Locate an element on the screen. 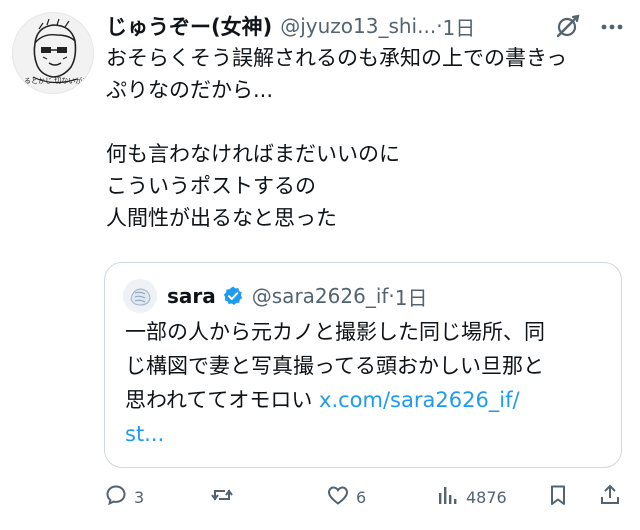  action-bar: 3 6 4876 is located at coordinates (365, 497).